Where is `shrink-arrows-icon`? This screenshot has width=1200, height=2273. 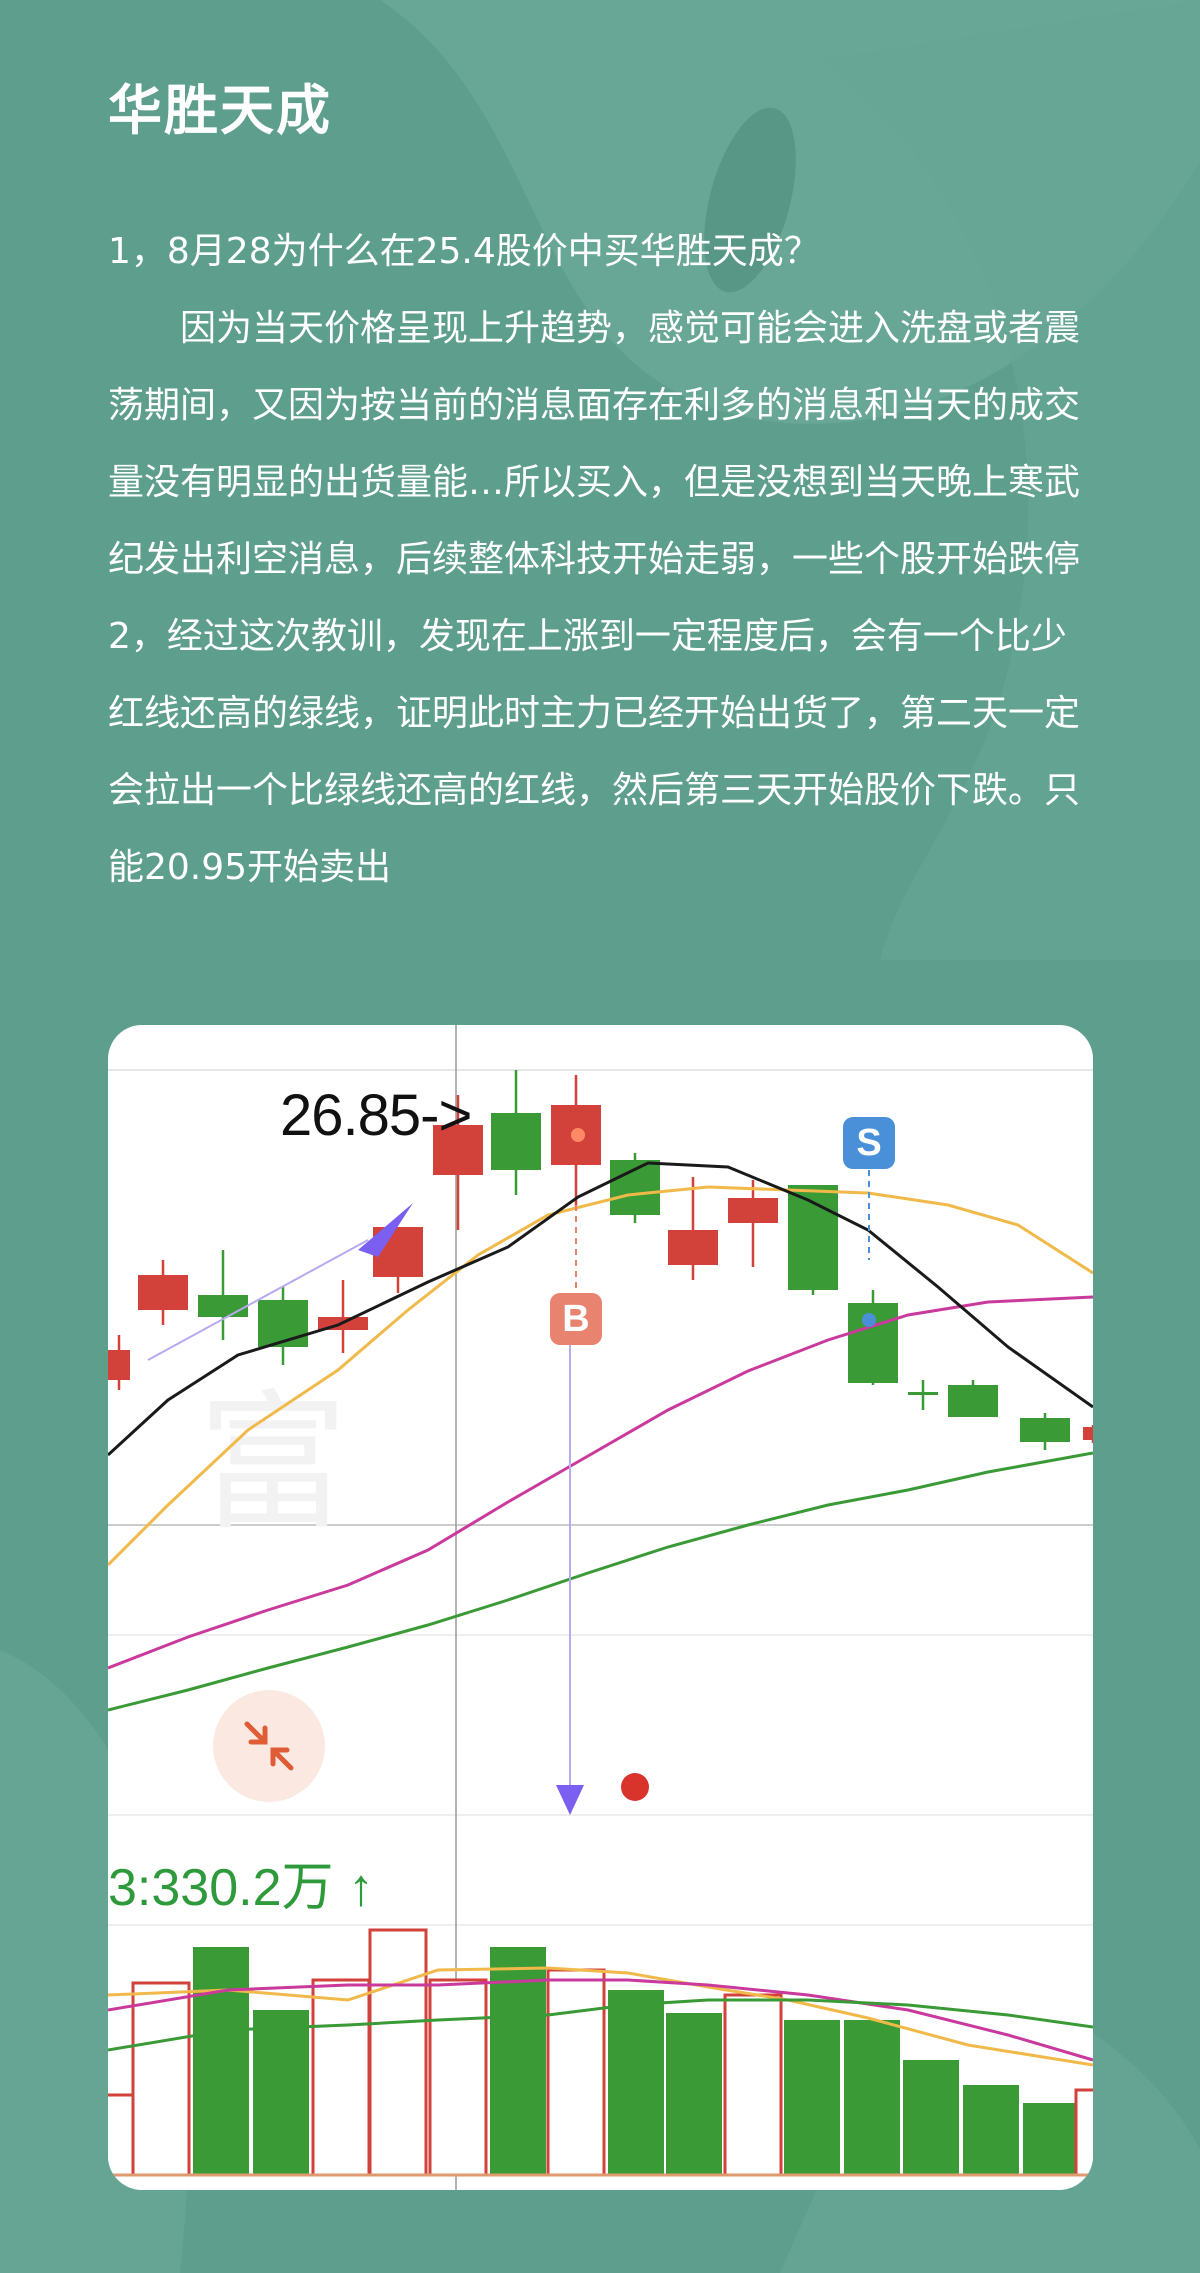
shrink-arrows-icon is located at coordinates (269, 1746).